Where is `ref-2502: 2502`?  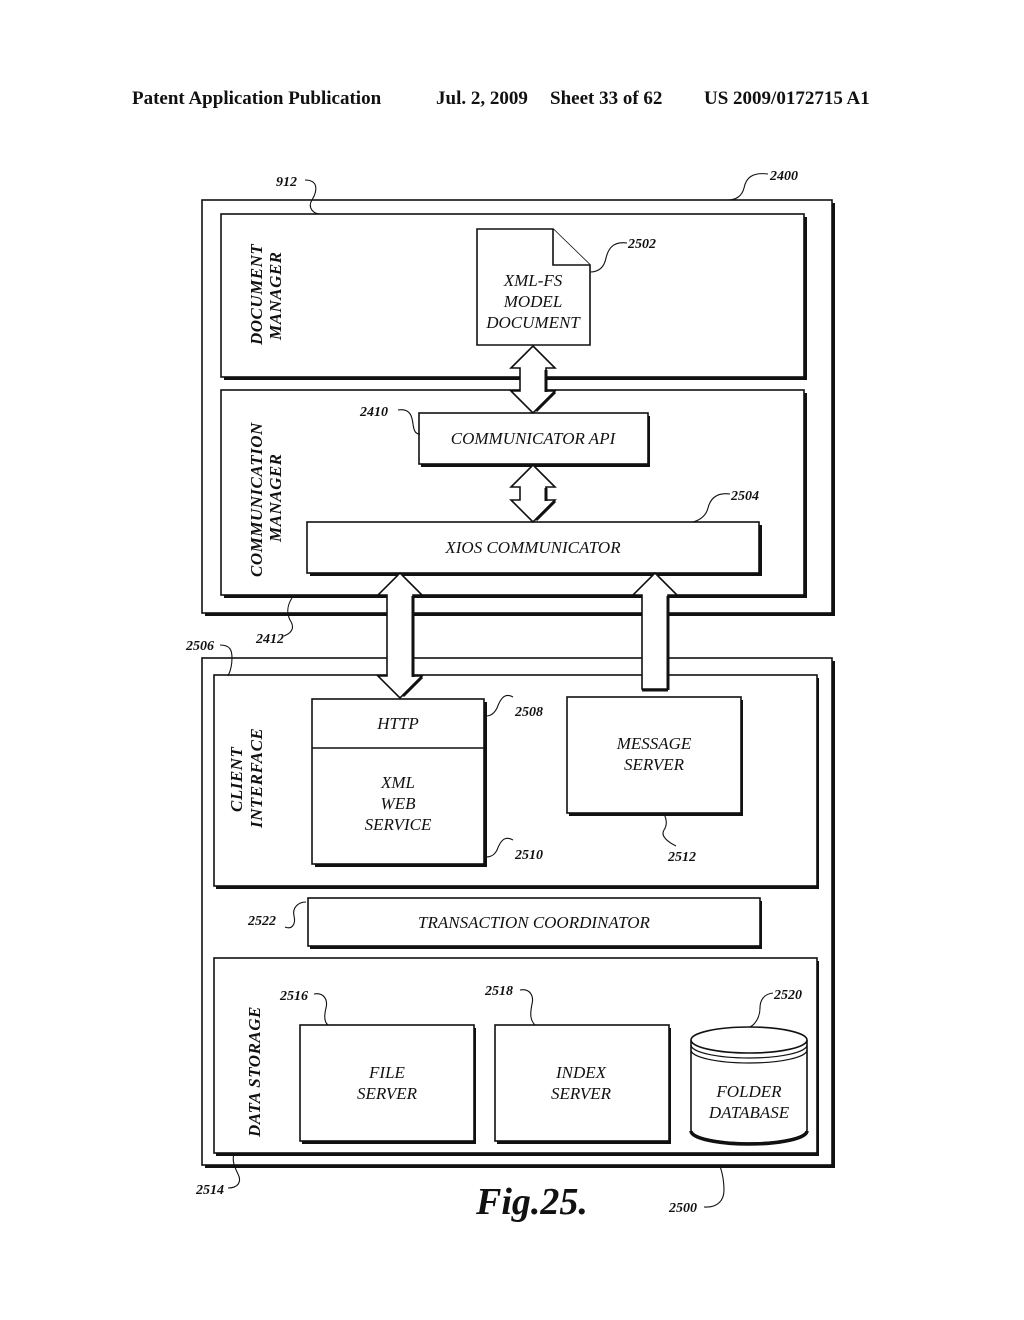
ref-2502: 2502 is located at coordinates (641, 244).